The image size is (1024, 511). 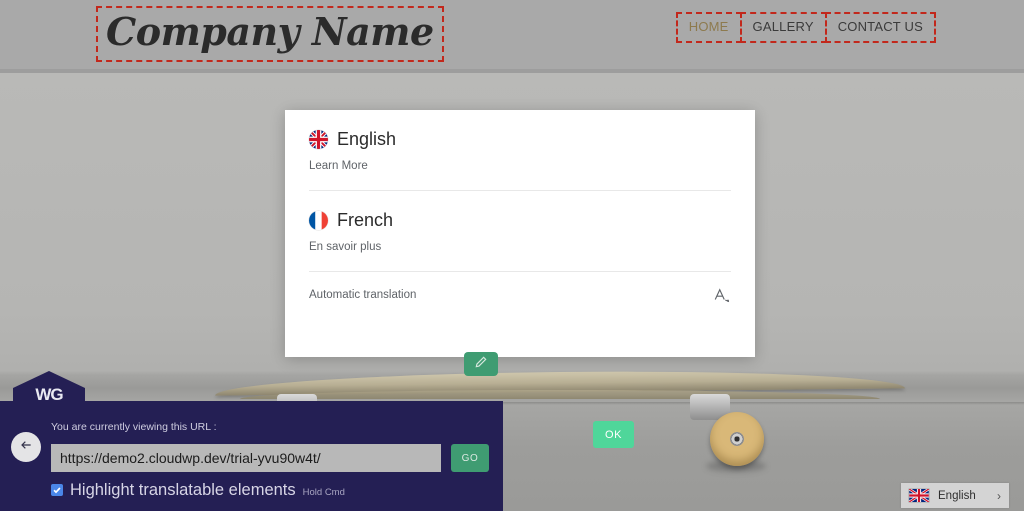 I want to click on automatic-translation-label: Automatic translation, so click(x=363, y=295).